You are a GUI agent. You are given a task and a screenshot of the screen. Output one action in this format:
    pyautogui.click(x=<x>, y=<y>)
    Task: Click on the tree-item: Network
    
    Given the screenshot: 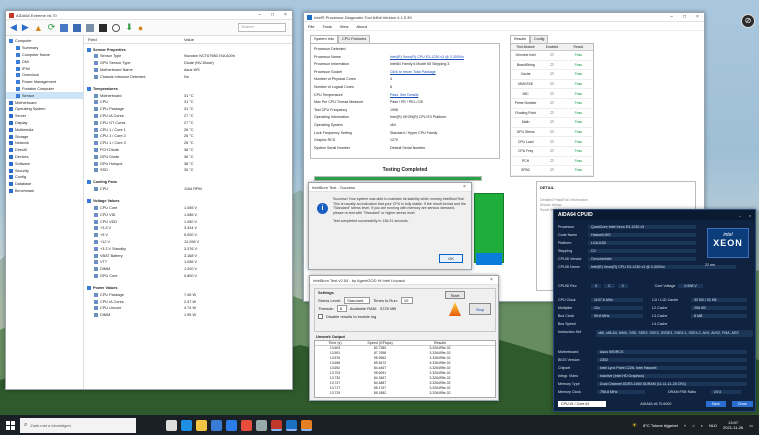 What is the action you would take?
    pyautogui.click(x=44, y=143)
    